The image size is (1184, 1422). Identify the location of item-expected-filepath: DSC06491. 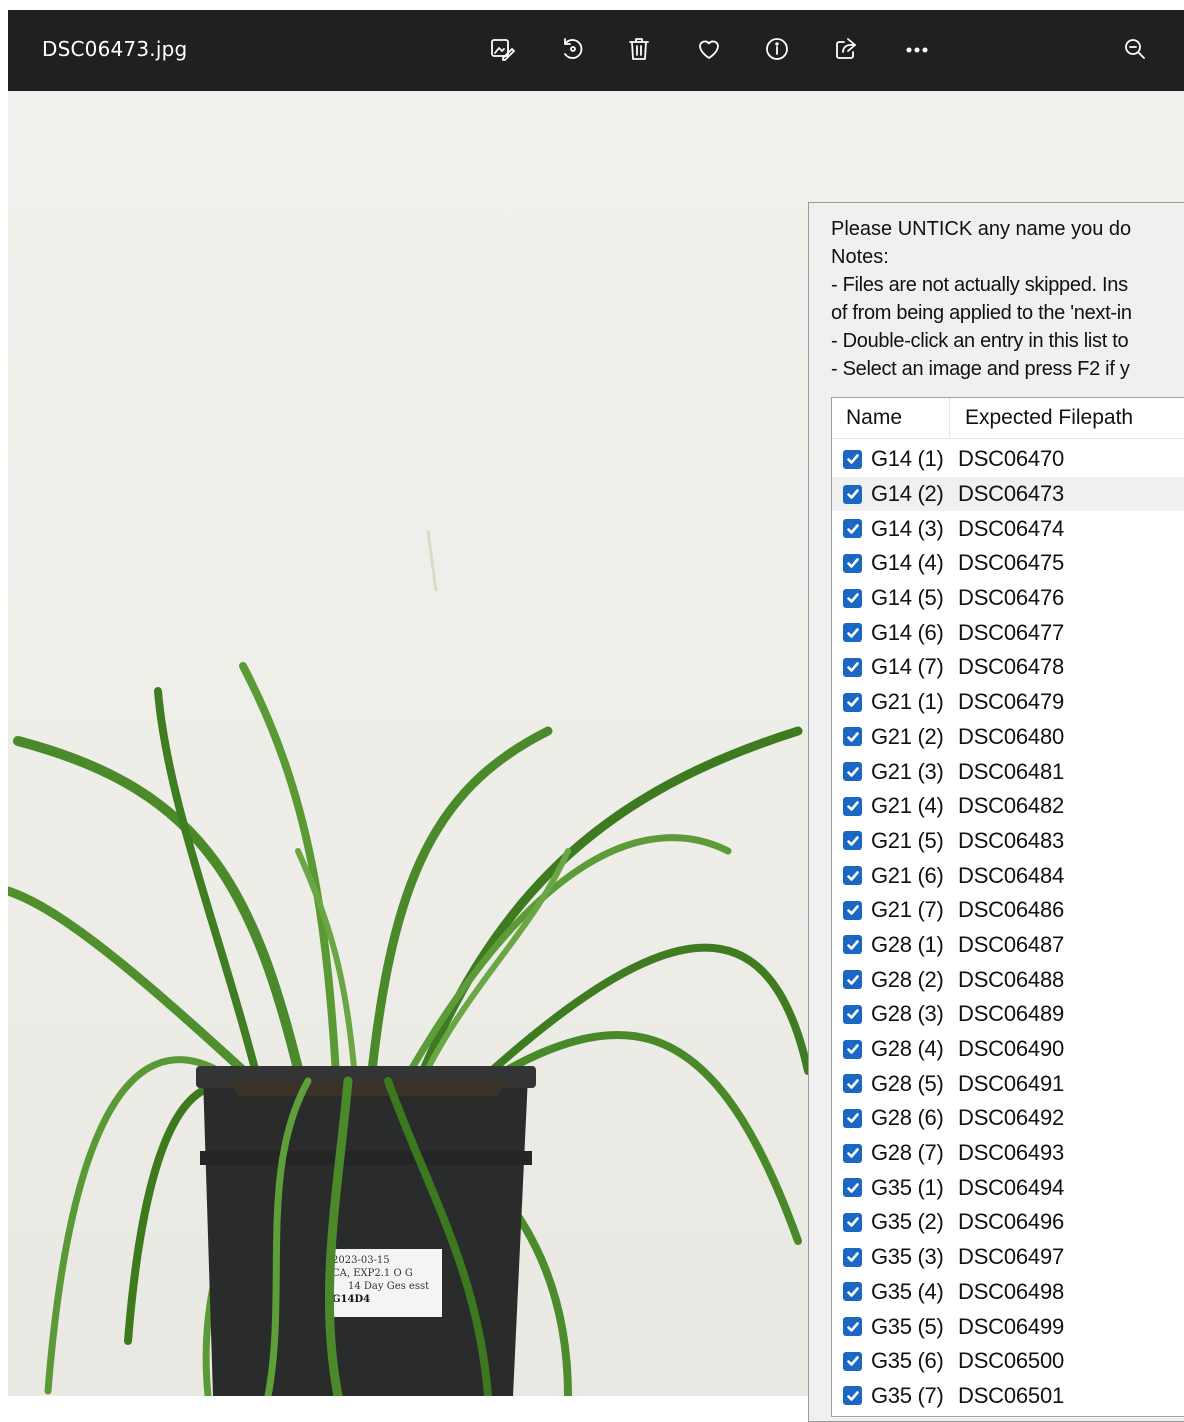
(1011, 1083).